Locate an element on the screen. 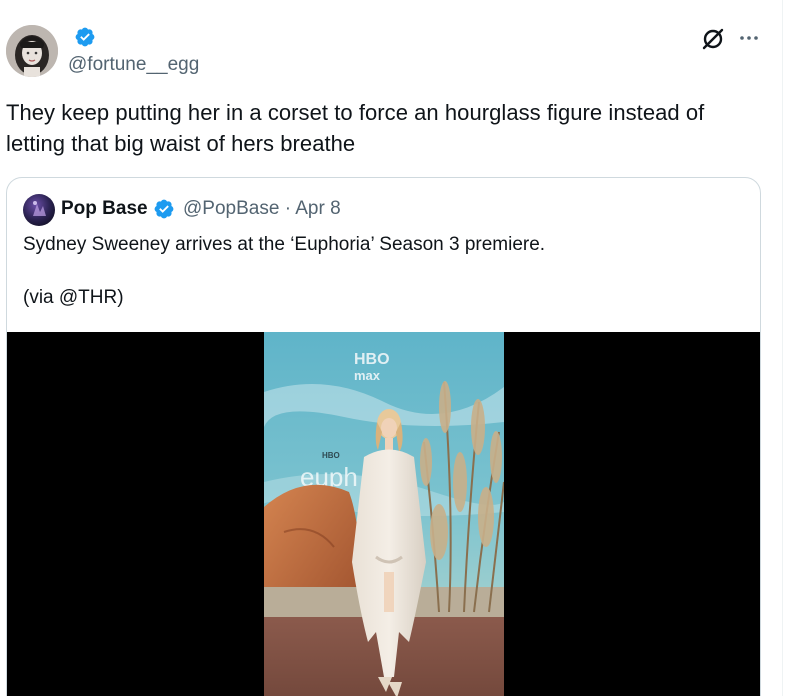 The height and width of the screenshot is (696, 790). quoted-meta: @PopBase · Apr 8 is located at coordinates (262, 209).